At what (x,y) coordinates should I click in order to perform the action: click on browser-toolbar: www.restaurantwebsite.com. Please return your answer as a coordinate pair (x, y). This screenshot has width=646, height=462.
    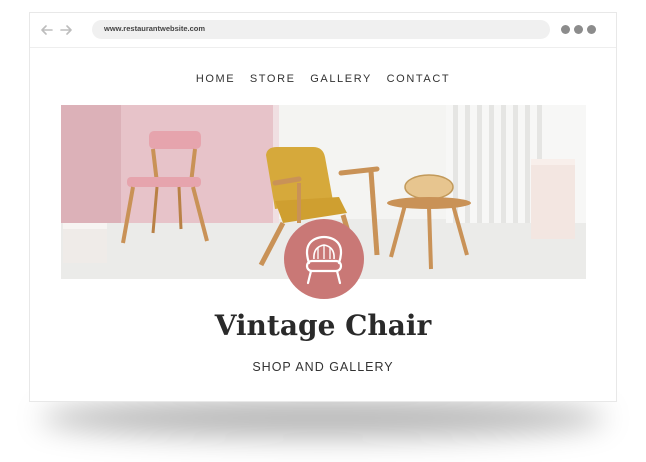
    Looking at the image, I should click on (323, 30).